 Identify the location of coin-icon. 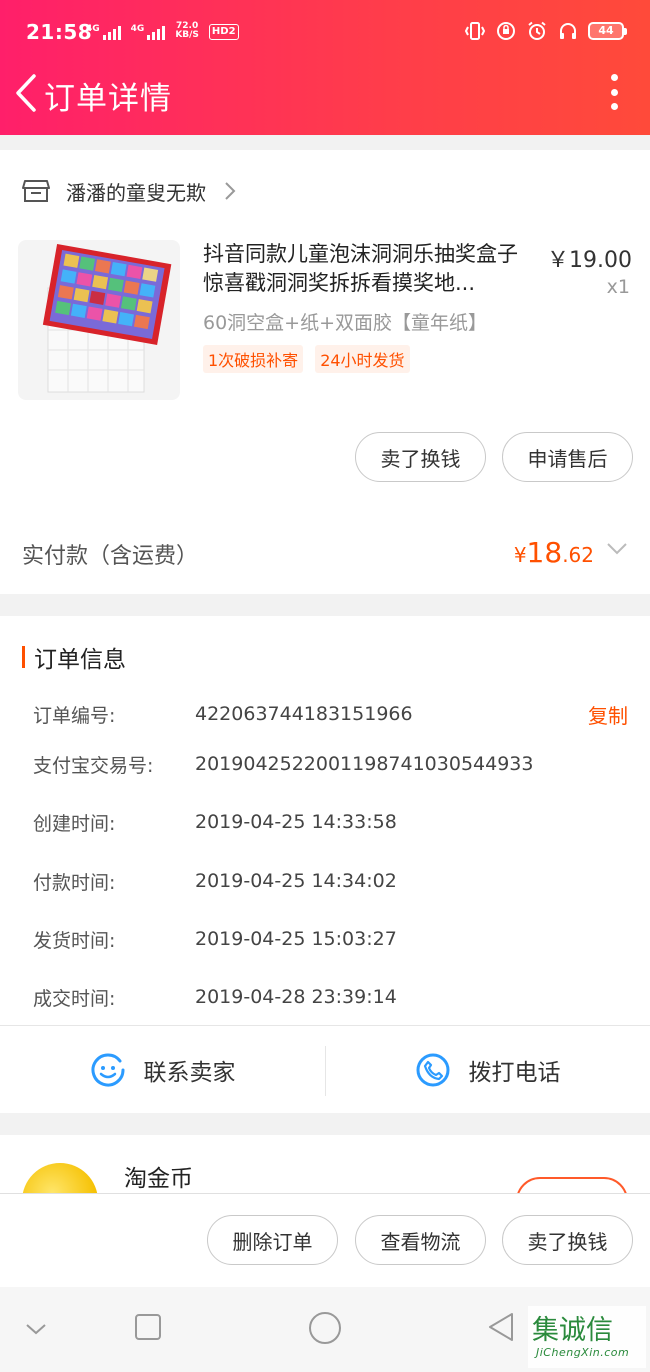
(60, 1179).